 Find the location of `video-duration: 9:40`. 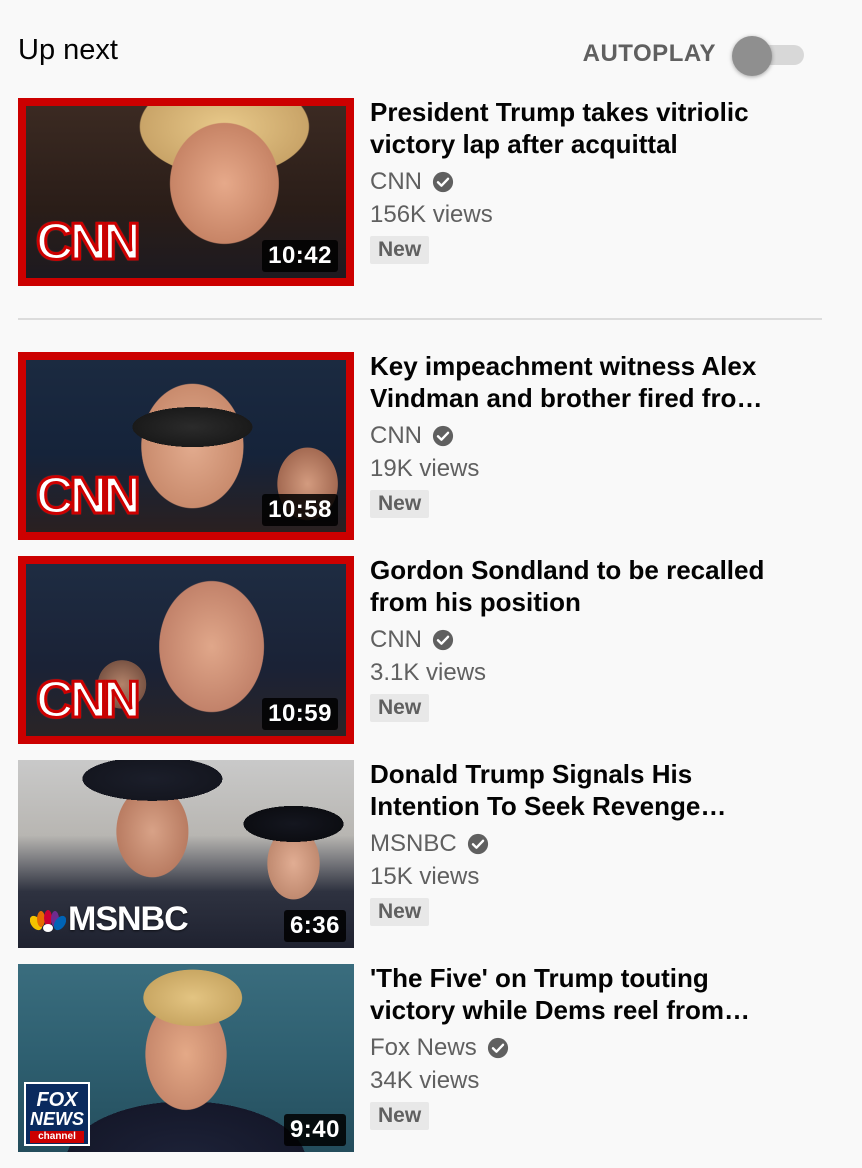

video-duration: 9:40 is located at coordinates (314, 1130).